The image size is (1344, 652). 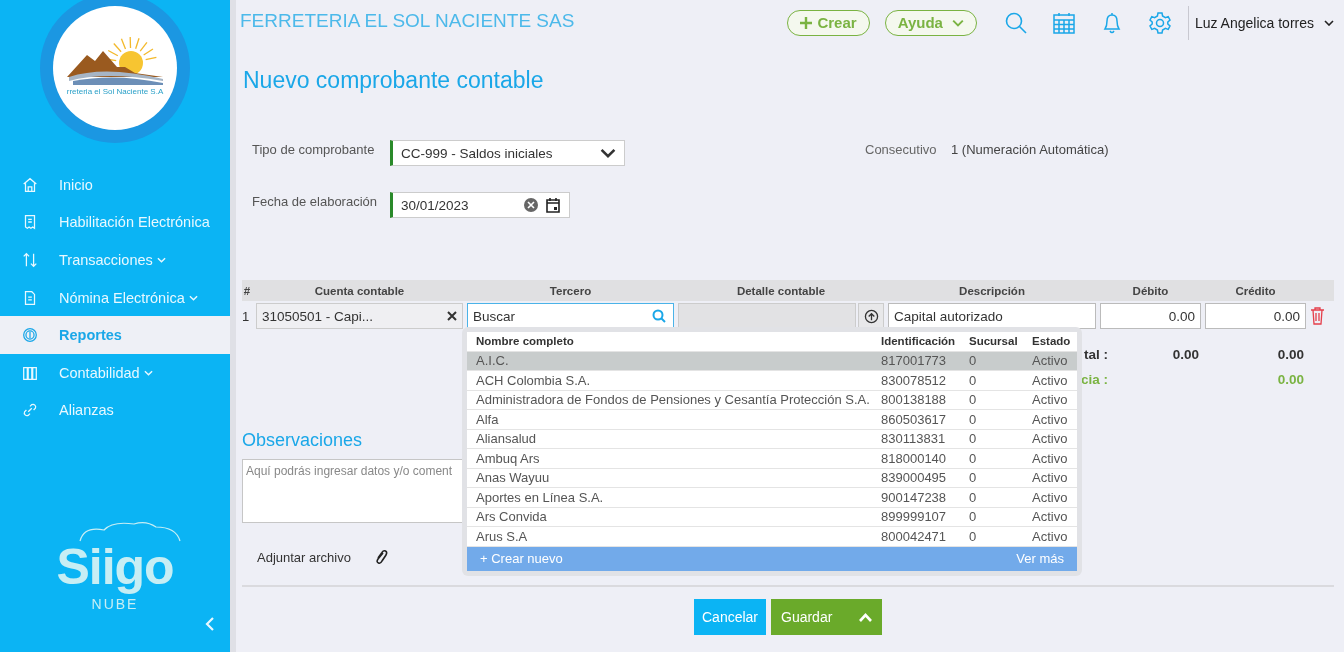 I want to click on debit-field: 0.00, so click(x=1150, y=316).